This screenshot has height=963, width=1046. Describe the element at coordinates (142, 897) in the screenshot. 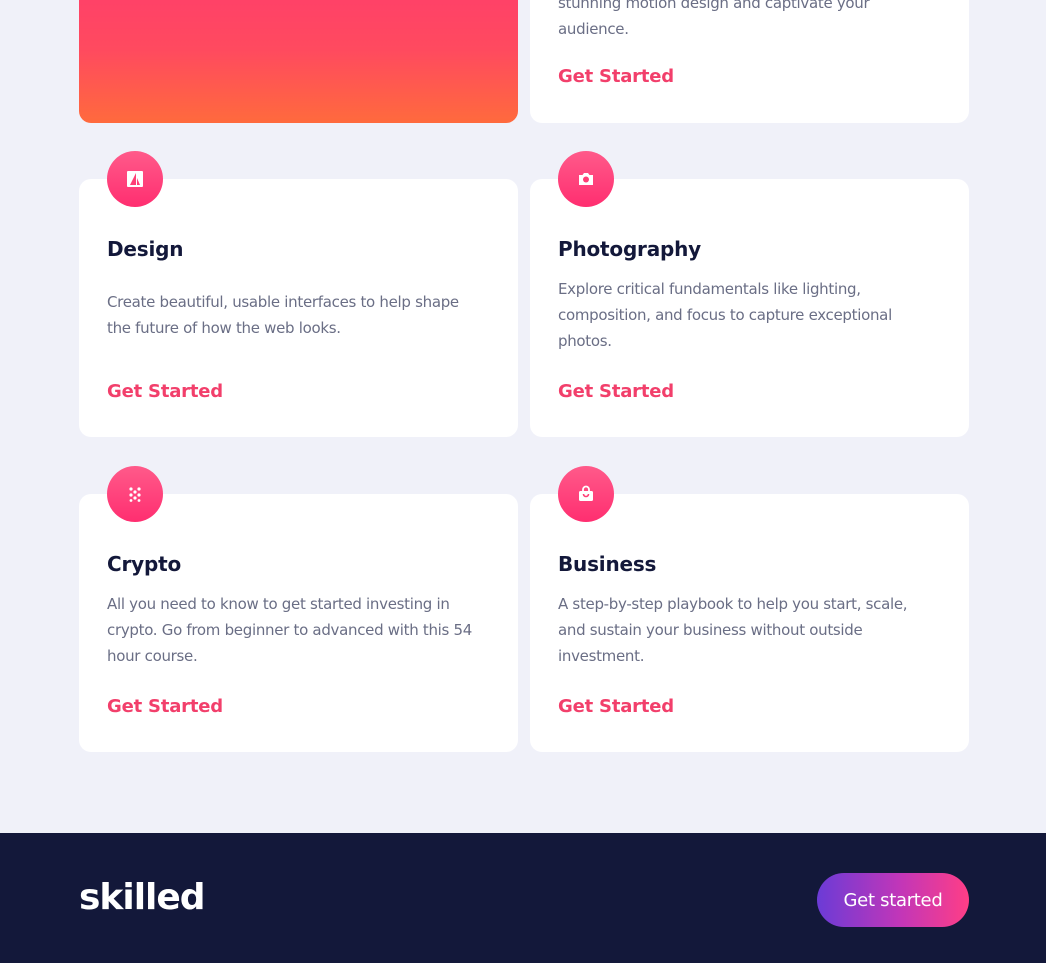

I see `footer-logo: skilled` at that location.